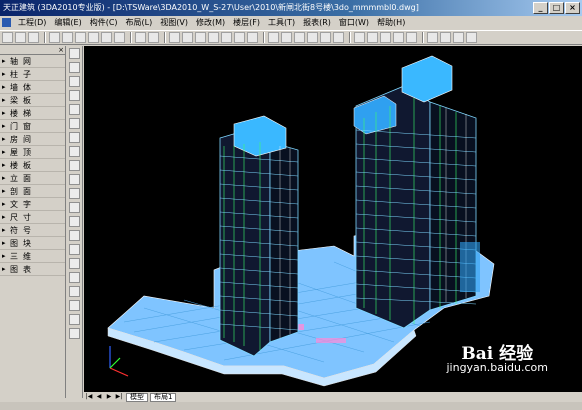 The width and height of the screenshot is (582, 410). I want to click on nav-next-button: ▶, so click(109, 397).